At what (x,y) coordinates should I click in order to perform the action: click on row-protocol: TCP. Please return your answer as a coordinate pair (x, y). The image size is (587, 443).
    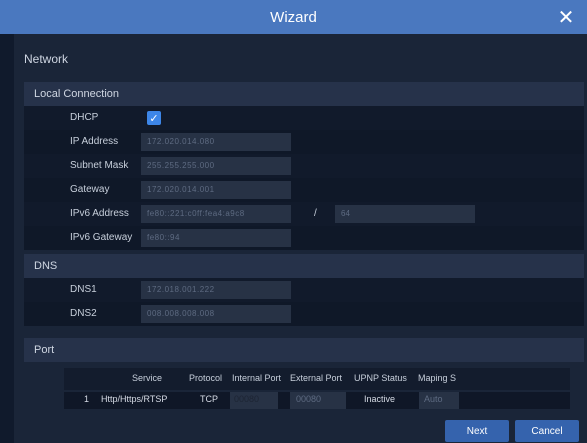
    Looking at the image, I should click on (209, 399).